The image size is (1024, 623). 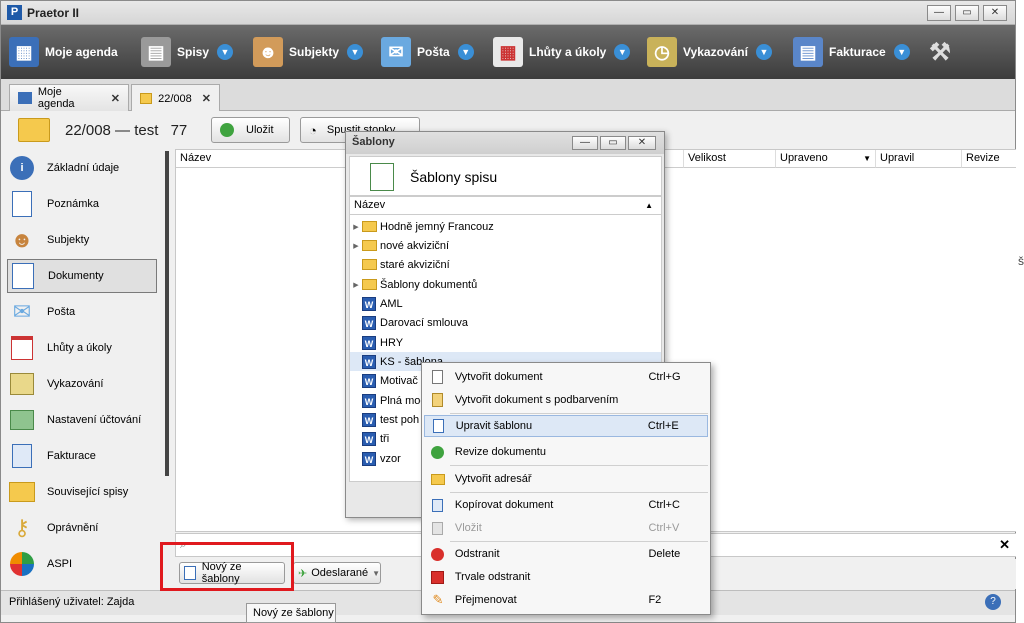 I want to click on sidebar-item-vykazovani: Vykazování, so click(x=82, y=384).